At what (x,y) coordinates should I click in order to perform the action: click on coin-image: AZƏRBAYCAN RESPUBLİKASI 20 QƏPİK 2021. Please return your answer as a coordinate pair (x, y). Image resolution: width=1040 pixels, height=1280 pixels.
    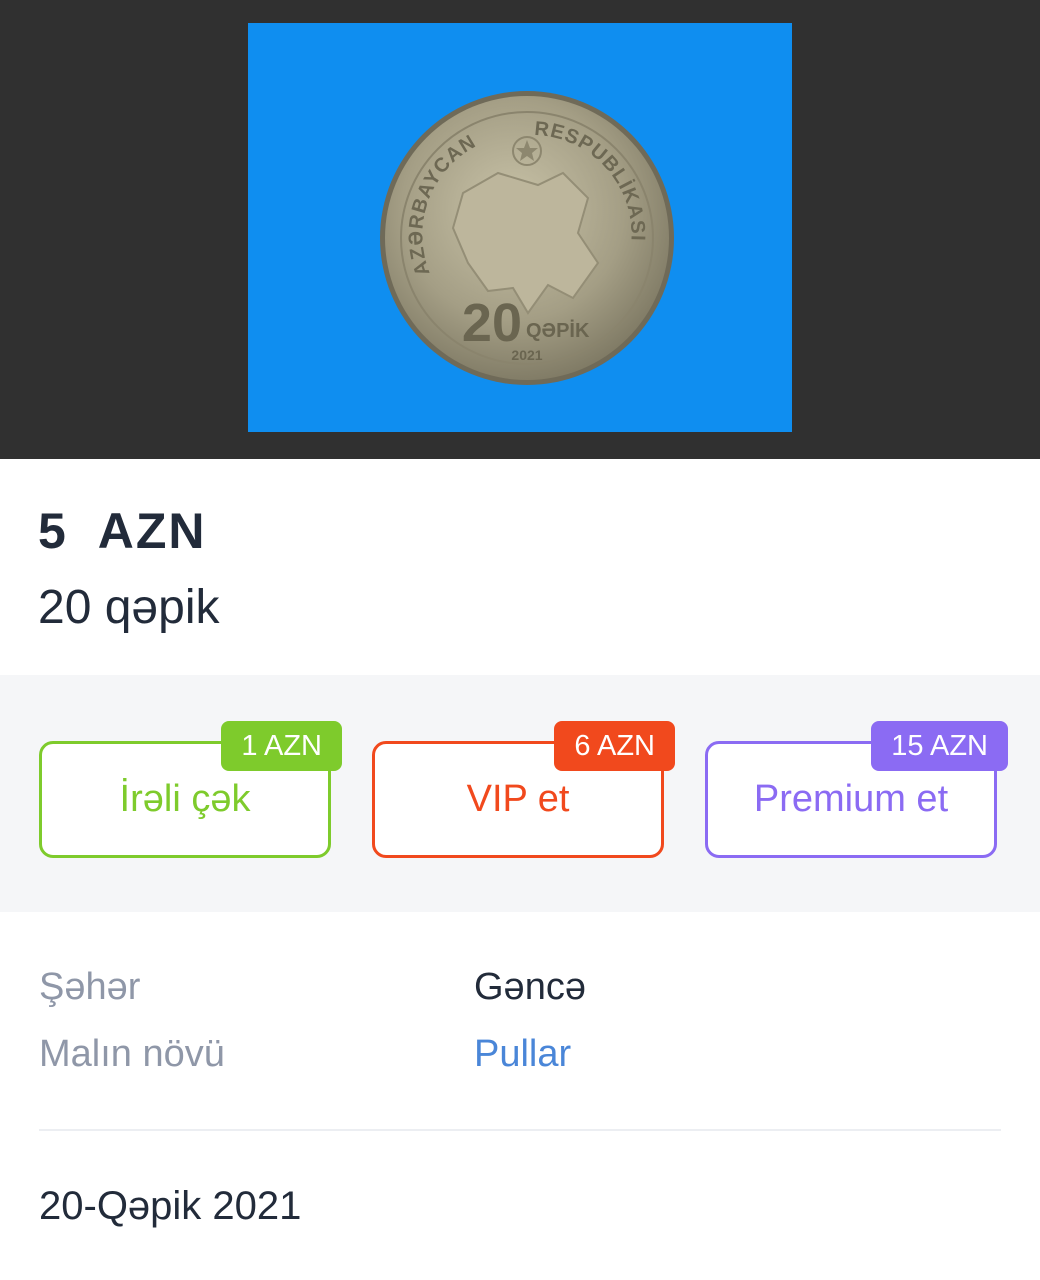
    Looking at the image, I should click on (527, 238).